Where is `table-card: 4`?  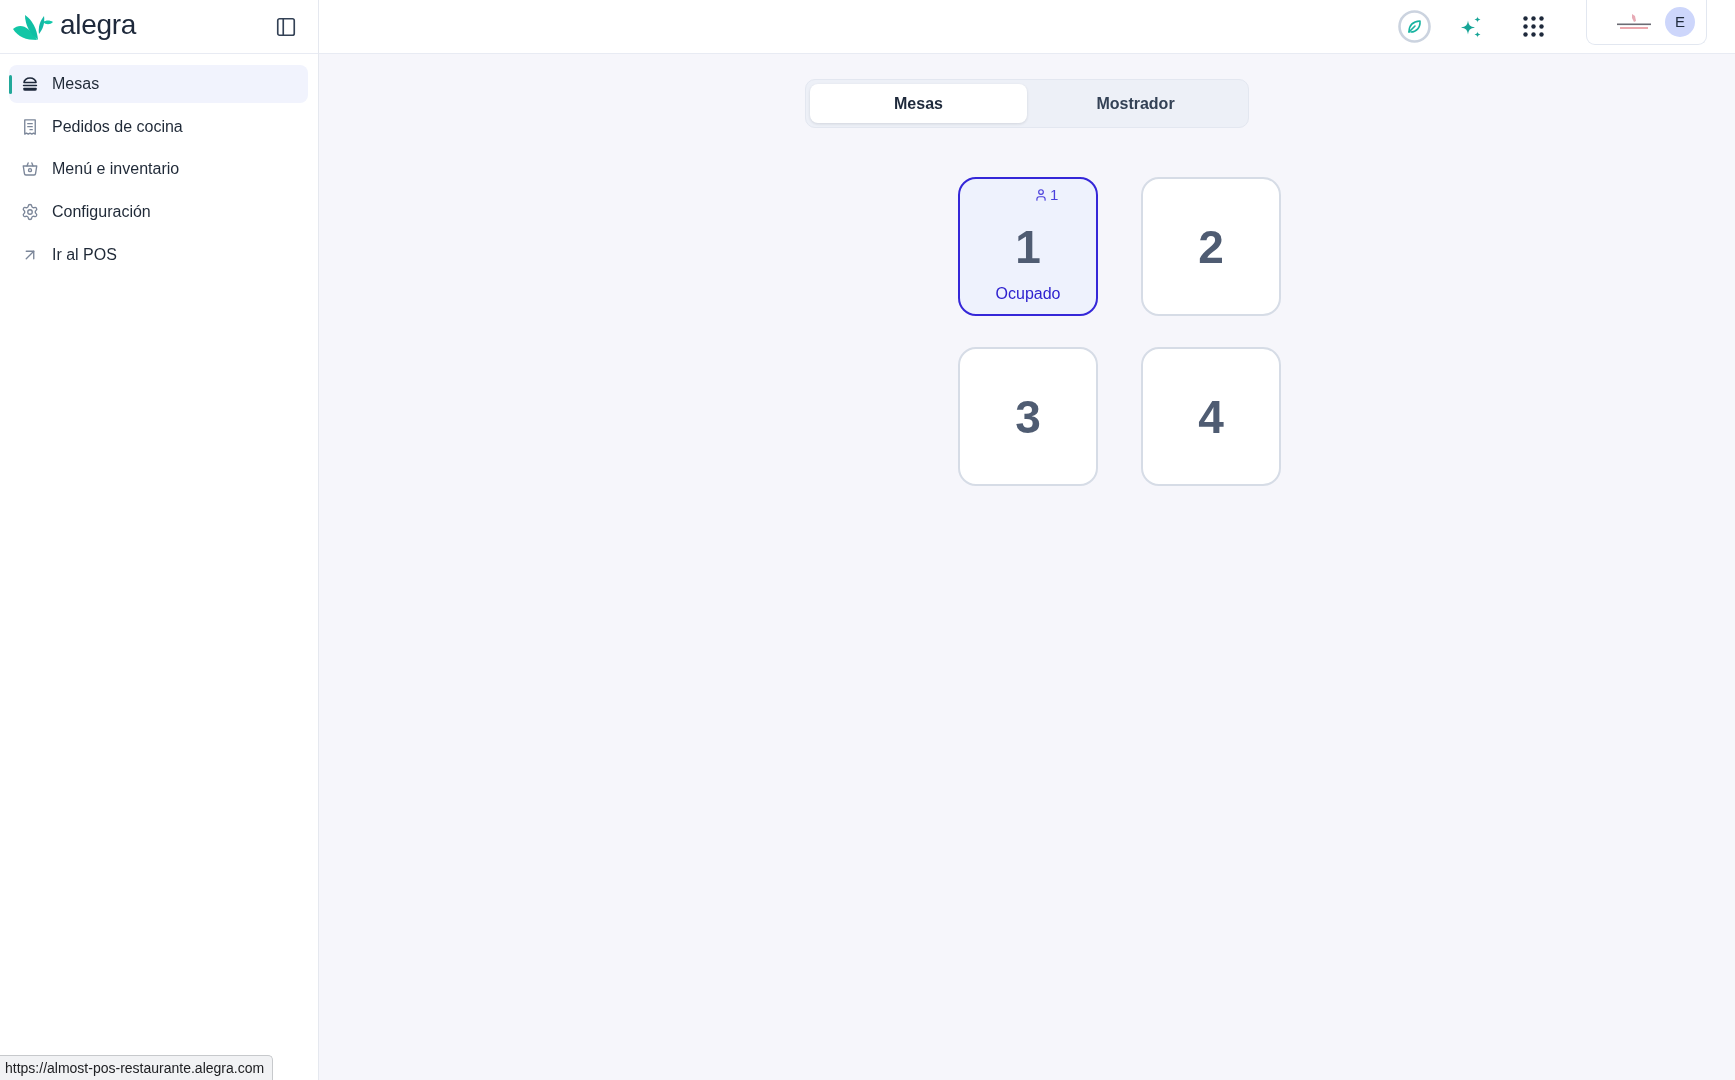
table-card: 4 is located at coordinates (1211, 416).